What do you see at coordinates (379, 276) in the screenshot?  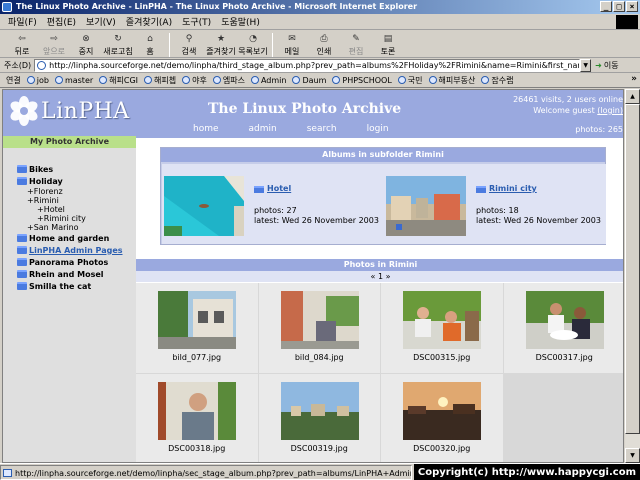 I see `pager: « 1 »` at bounding box center [379, 276].